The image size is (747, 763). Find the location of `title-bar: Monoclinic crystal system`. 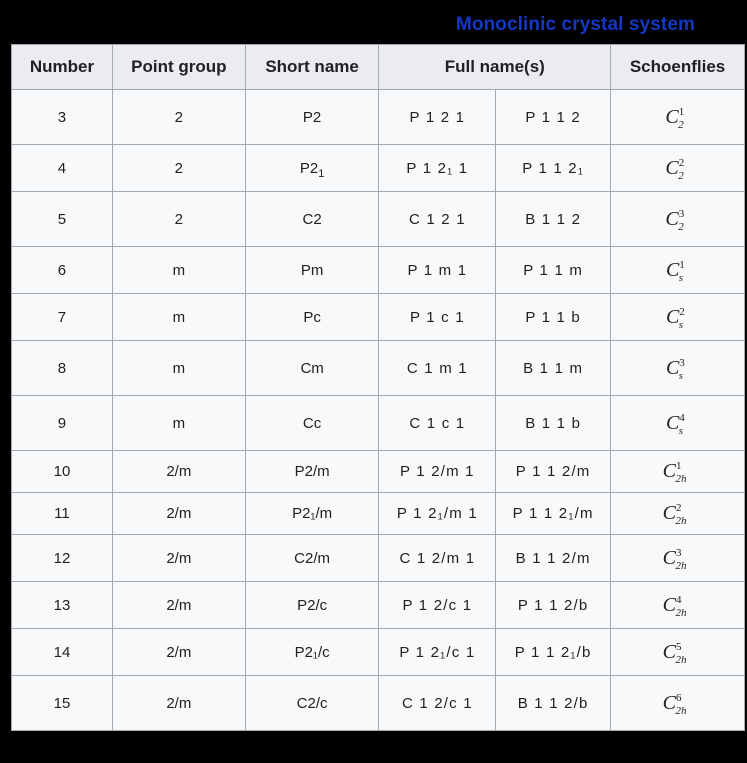

title-bar: Monoclinic crystal system is located at coordinates (373, 25).